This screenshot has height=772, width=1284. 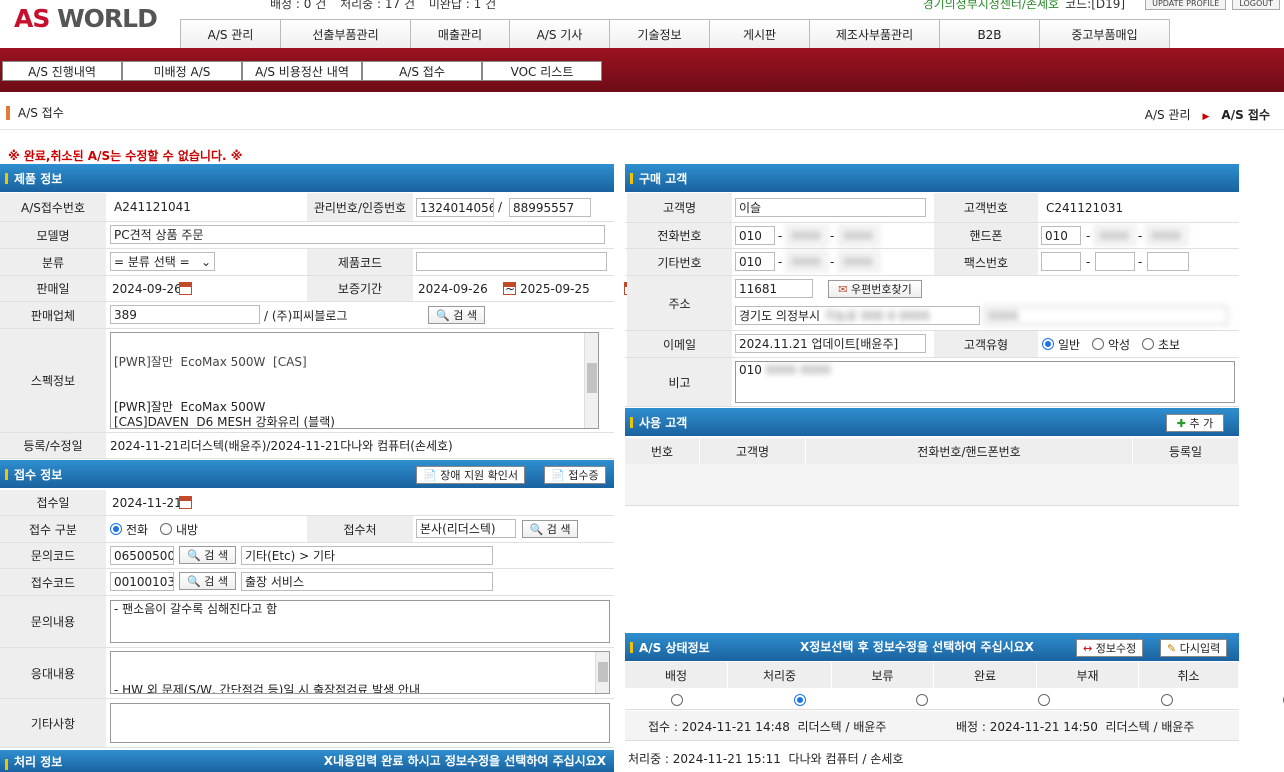 What do you see at coordinates (550, 207) in the screenshot?
I see `cert-no-input: 88995557` at bounding box center [550, 207].